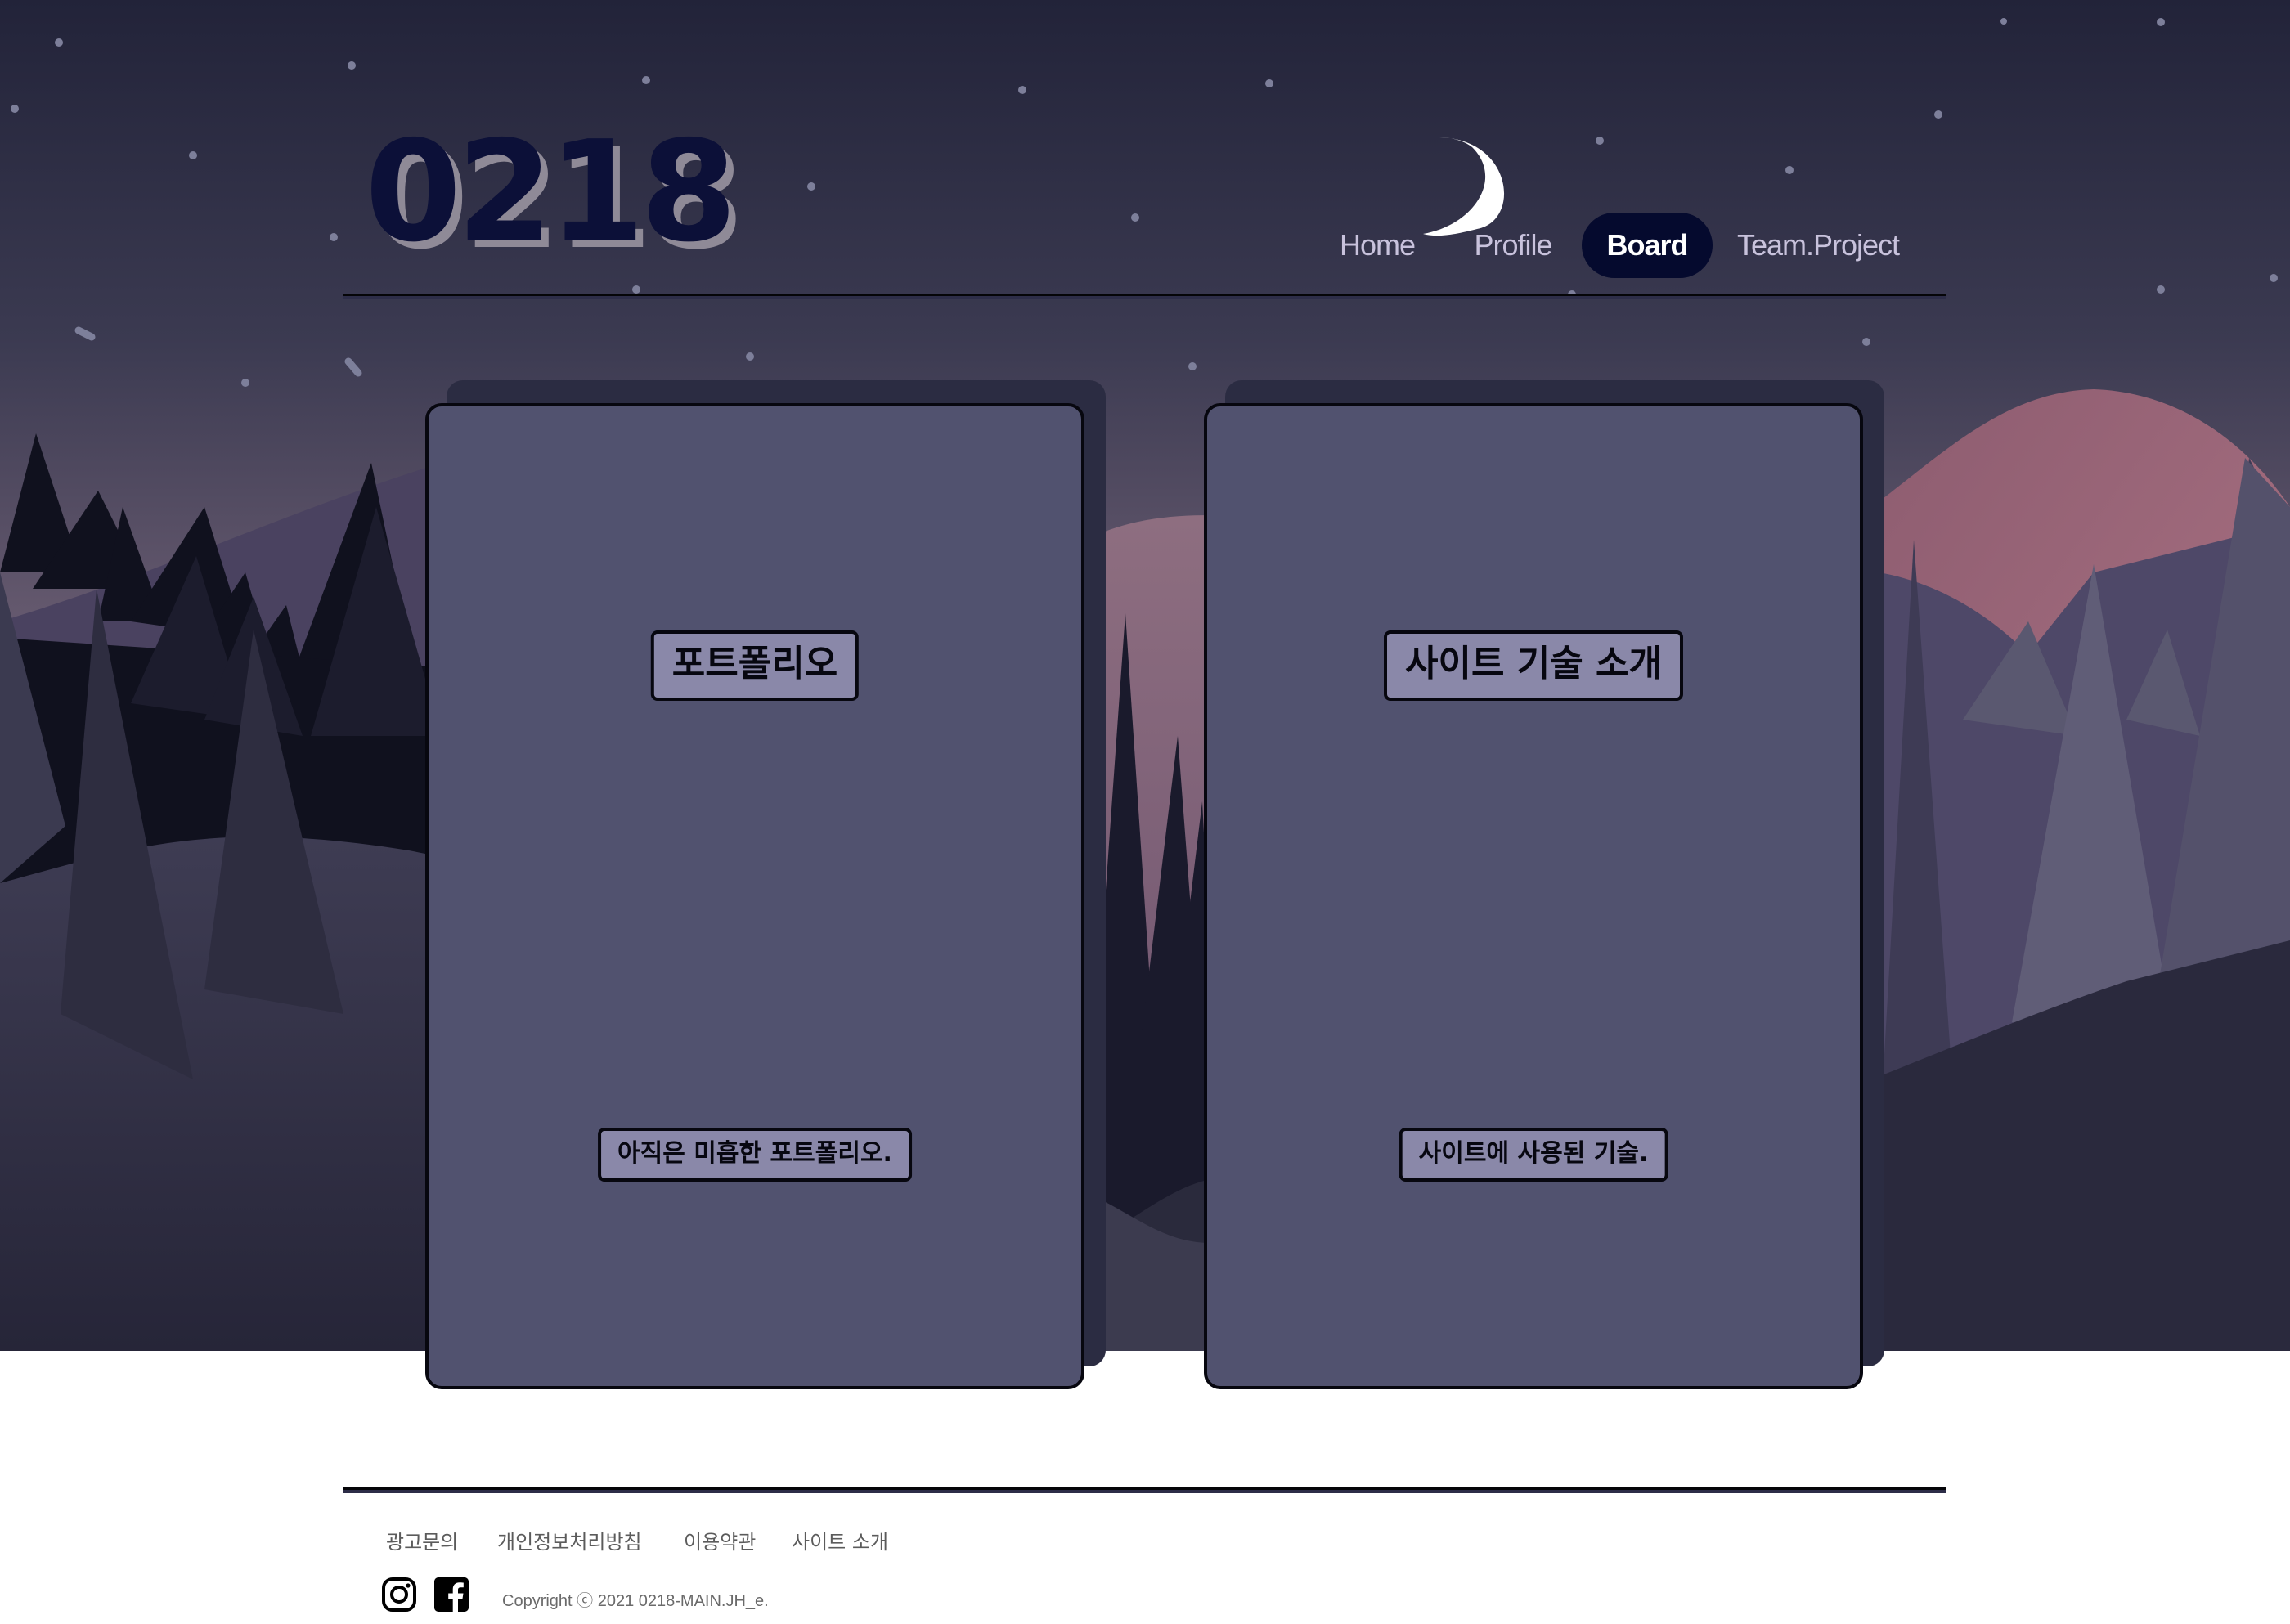 This screenshot has width=2290, height=1624. What do you see at coordinates (755, 666) in the screenshot?
I see `card-title: 포트폴리오` at bounding box center [755, 666].